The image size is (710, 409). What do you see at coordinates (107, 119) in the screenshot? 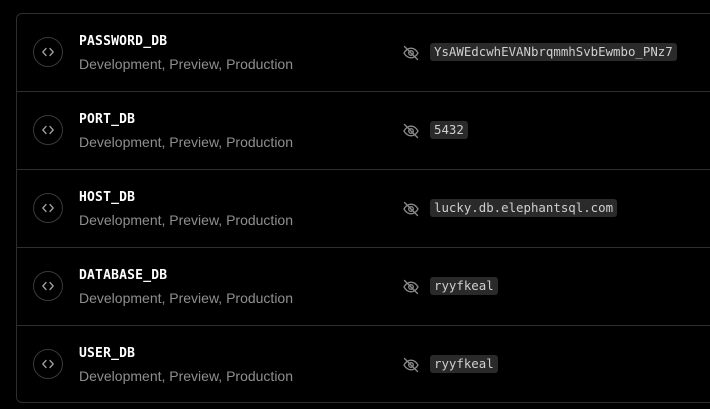
I see `env-var-name: PORT_DB` at bounding box center [107, 119].